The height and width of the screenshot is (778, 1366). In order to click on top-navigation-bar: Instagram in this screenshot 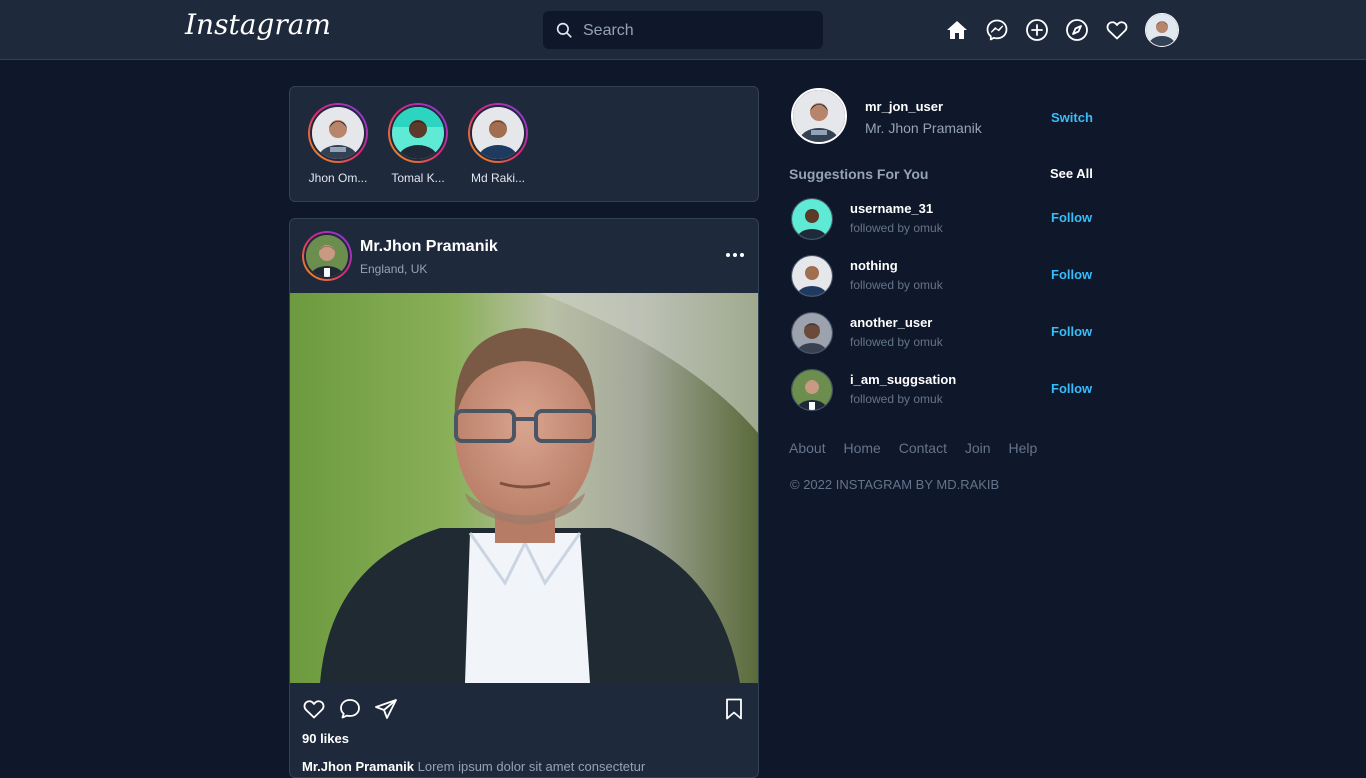, I will do `click(683, 30)`.